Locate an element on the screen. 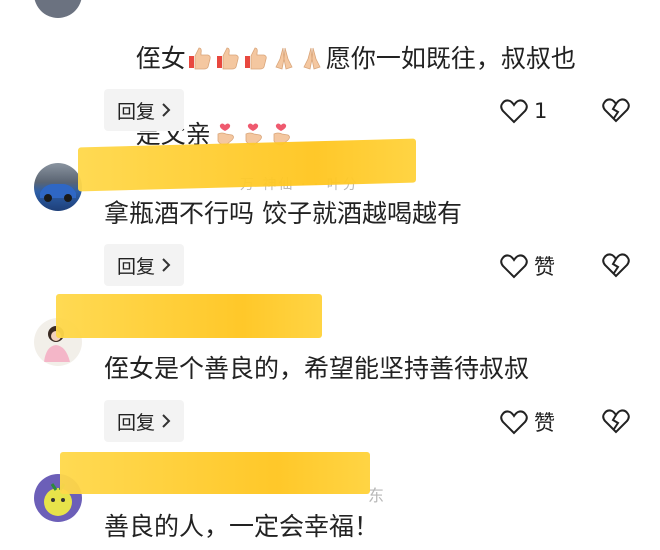 The image size is (660, 550). car-avatar-icon is located at coordinates (58, 193).